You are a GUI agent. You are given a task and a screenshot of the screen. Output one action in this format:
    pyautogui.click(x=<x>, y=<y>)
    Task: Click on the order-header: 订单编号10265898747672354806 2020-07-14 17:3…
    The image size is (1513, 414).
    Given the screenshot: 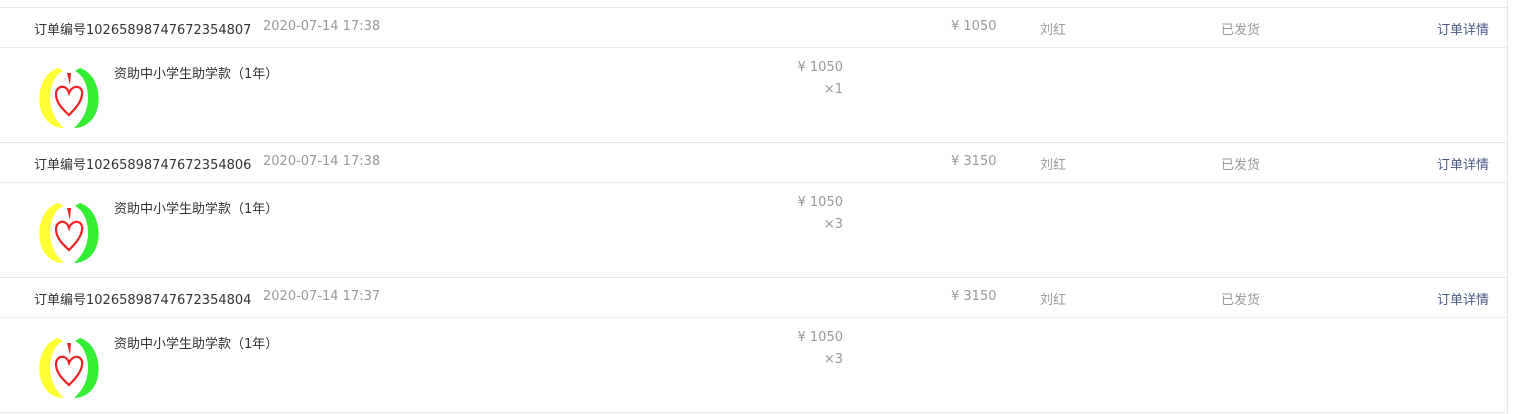 What is the action you would take?
    pyautogui.click(x=754, y=163)
    